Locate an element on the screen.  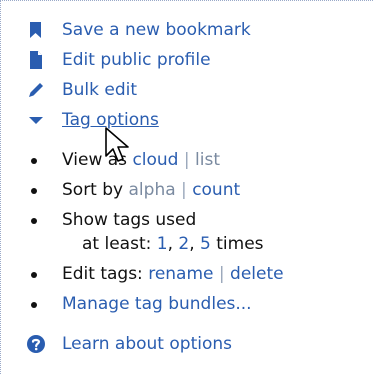
document-icon is located at coordinates (36, 60).